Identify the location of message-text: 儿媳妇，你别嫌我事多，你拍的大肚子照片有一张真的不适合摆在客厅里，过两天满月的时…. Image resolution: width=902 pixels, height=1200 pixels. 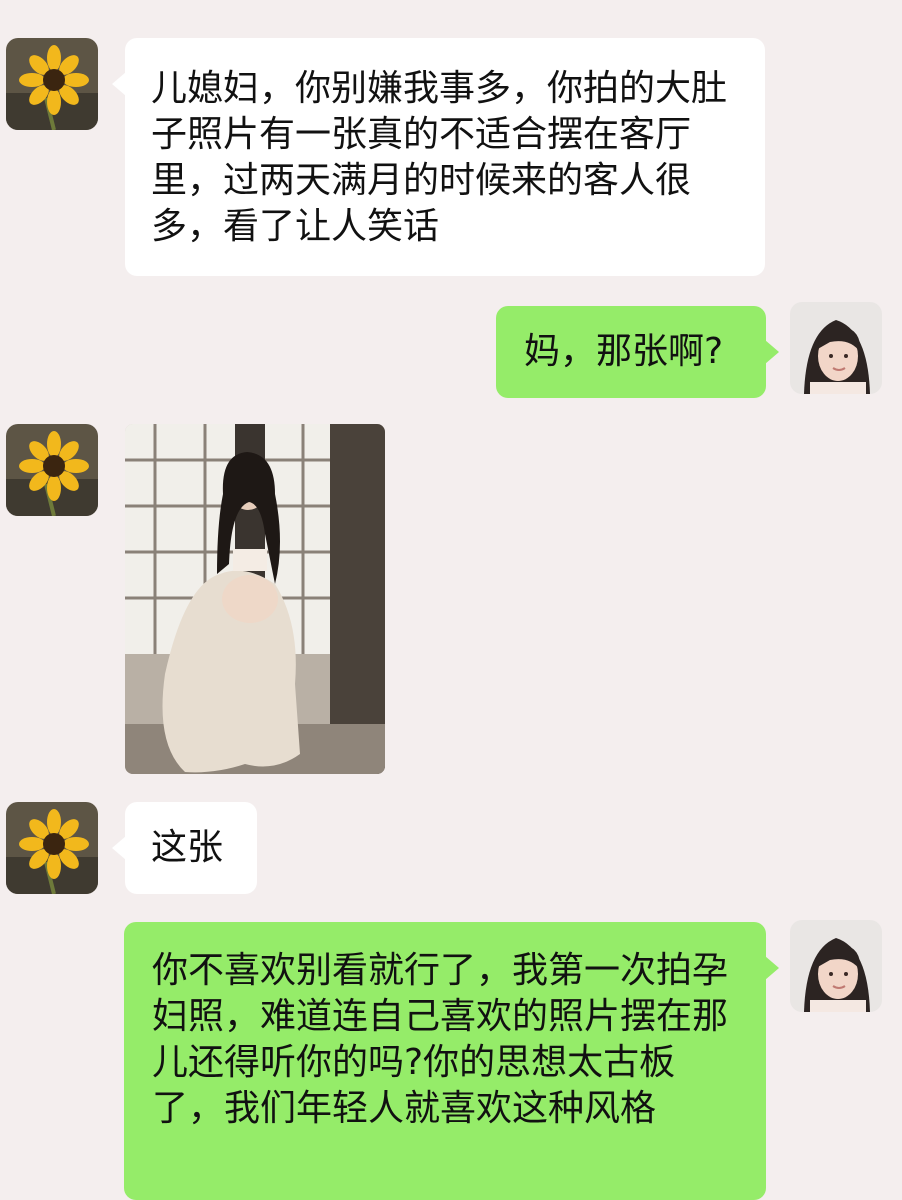
(439, 157).